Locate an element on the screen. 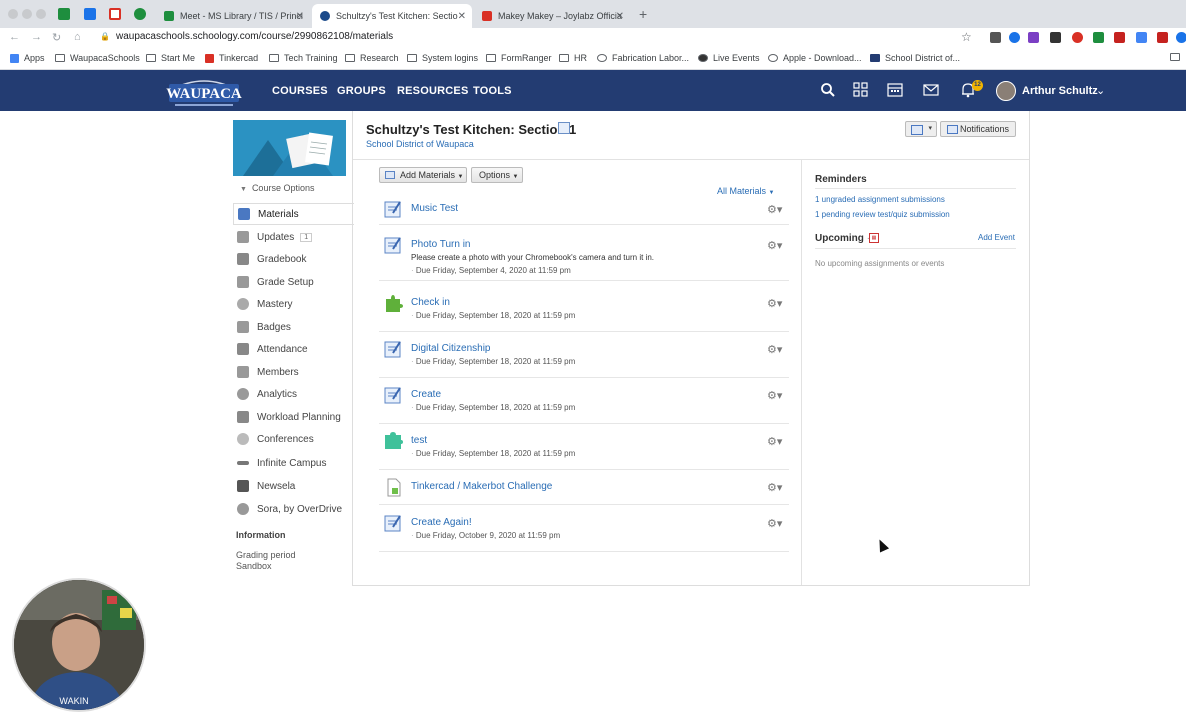 This screenshot has width=1186, height=720. bookmark-link: Live Events is located at coordinates (729, 58).